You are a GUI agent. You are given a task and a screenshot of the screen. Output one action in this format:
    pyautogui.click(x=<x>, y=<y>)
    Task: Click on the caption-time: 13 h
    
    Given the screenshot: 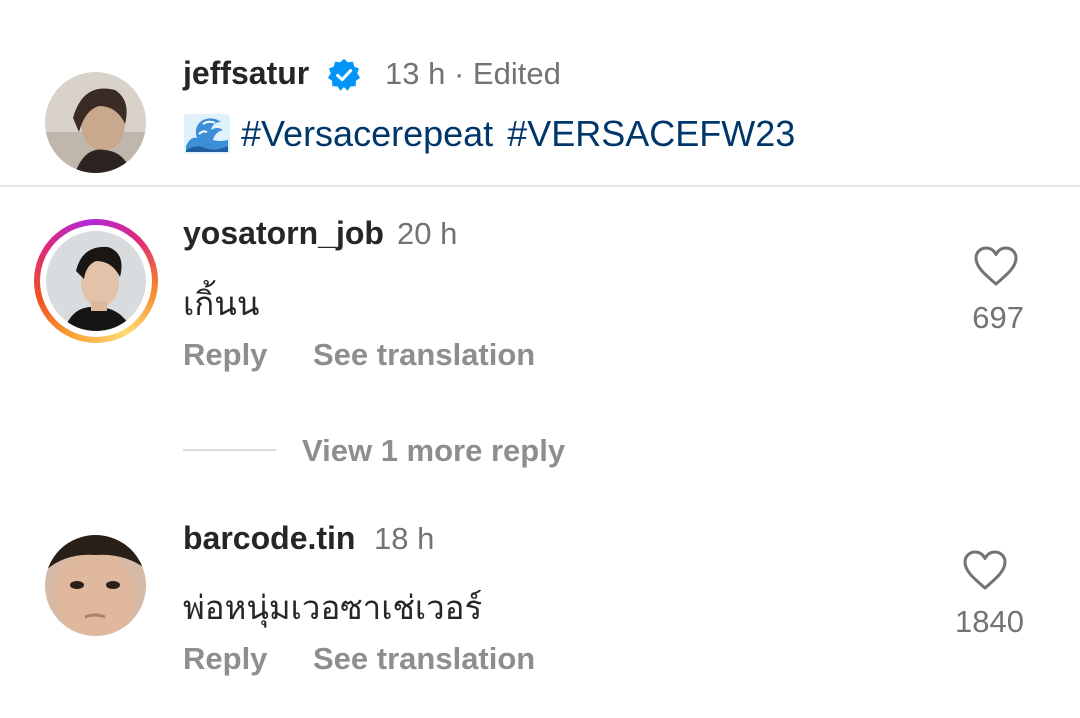 What is the action you would take?
    pyautogui.click(x=415, y=73)
    